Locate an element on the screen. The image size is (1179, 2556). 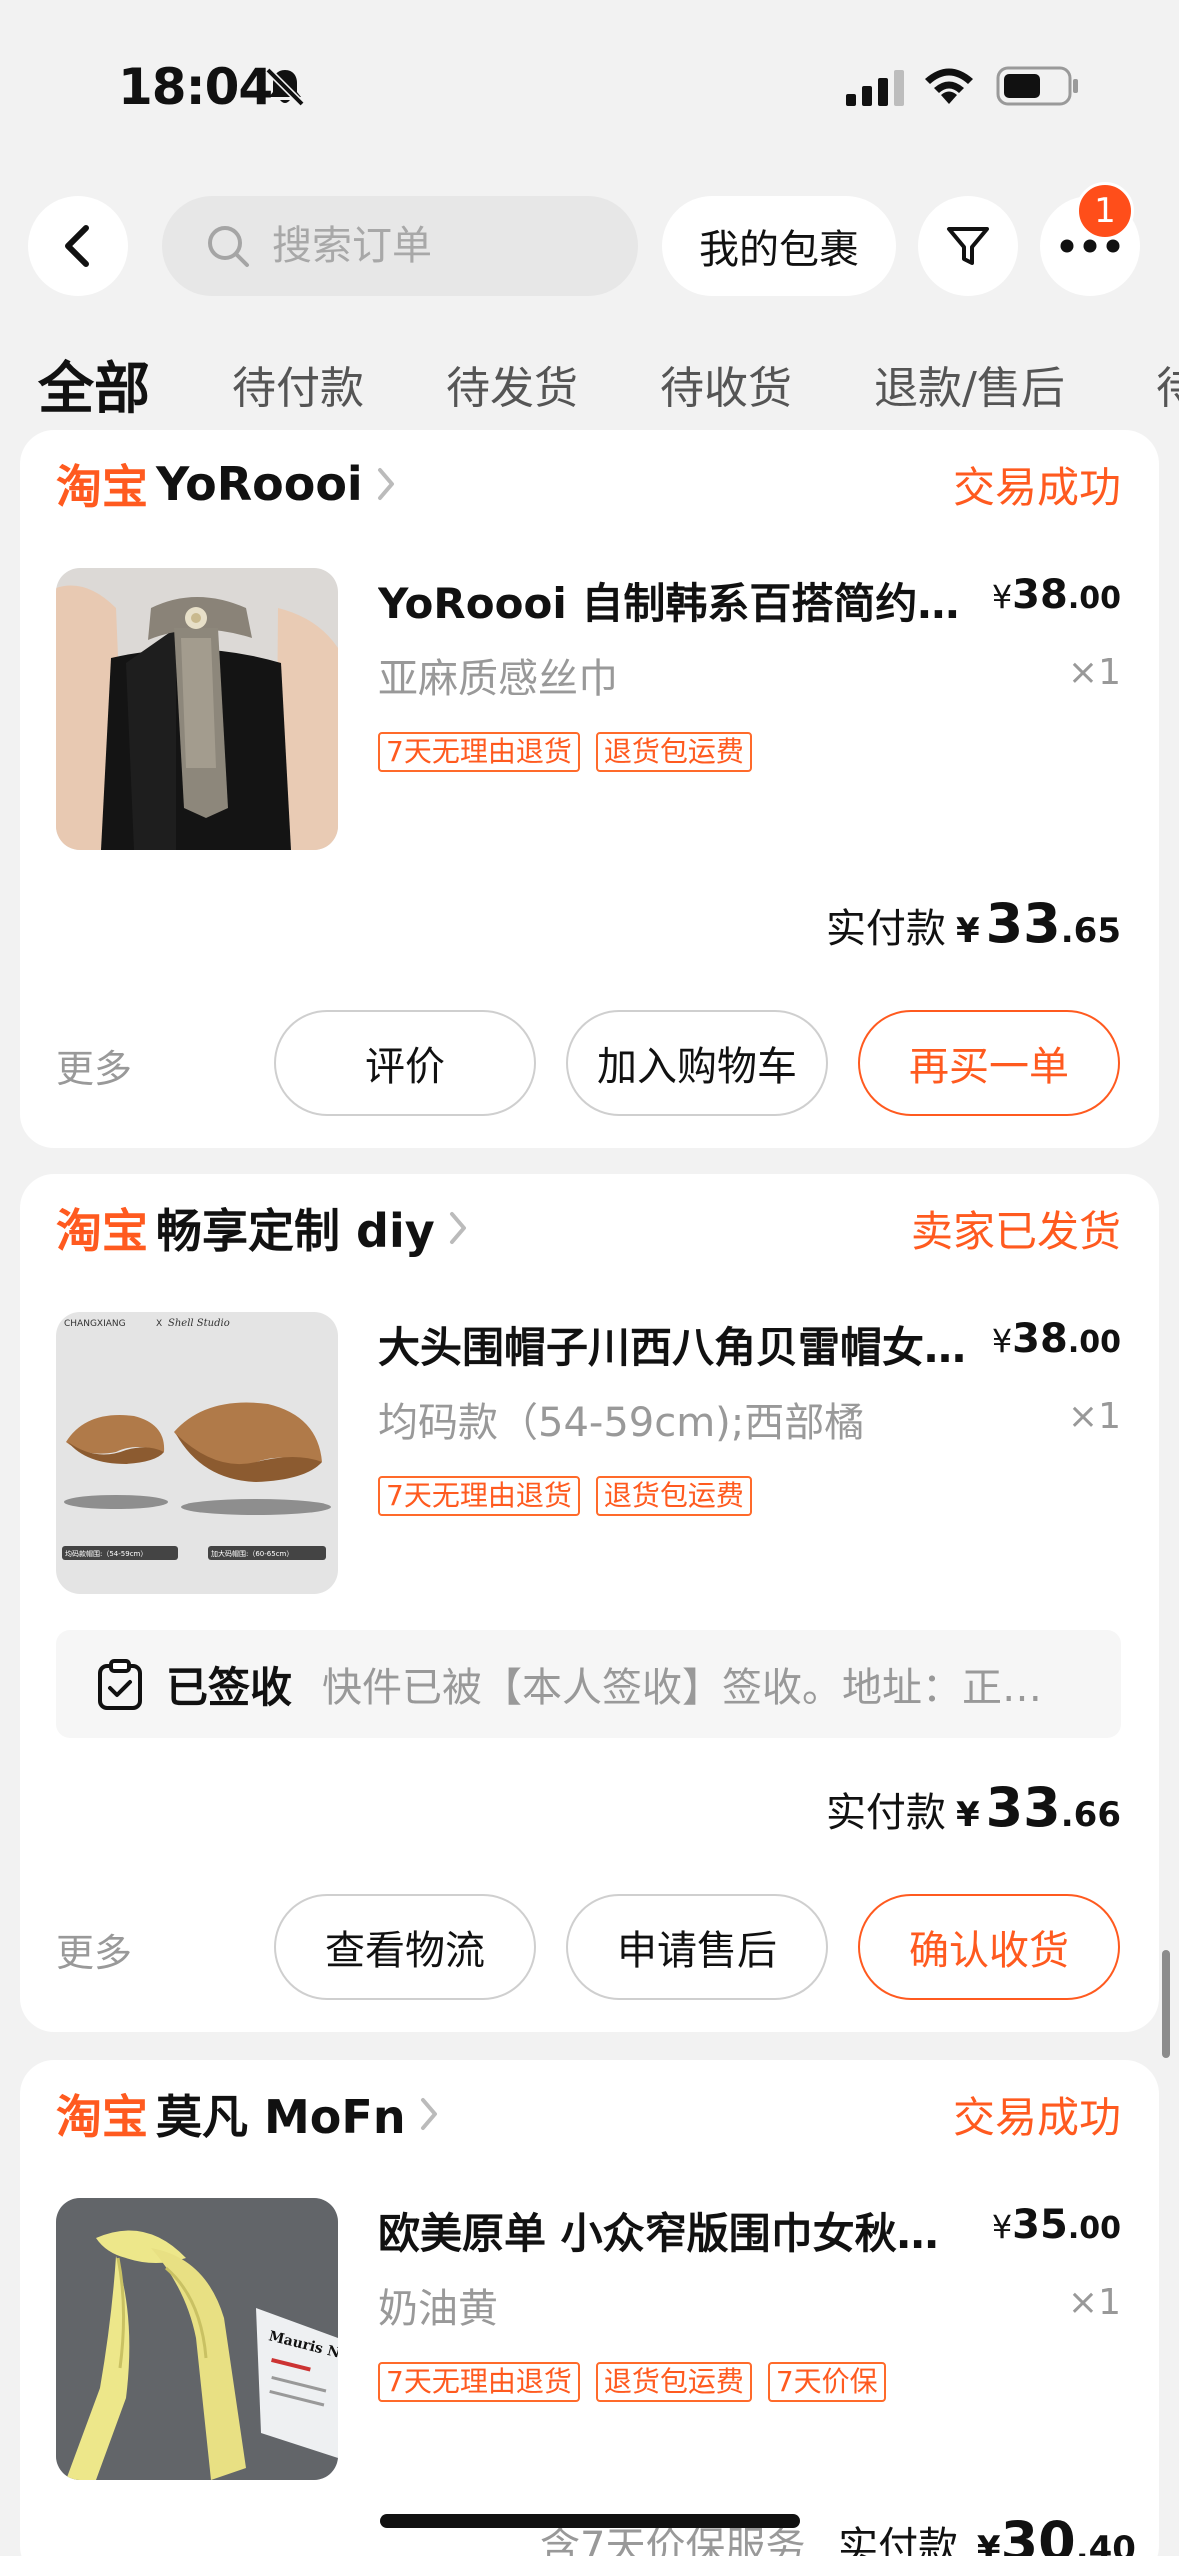
svg-text: X is located at coordinates (159, 1324).